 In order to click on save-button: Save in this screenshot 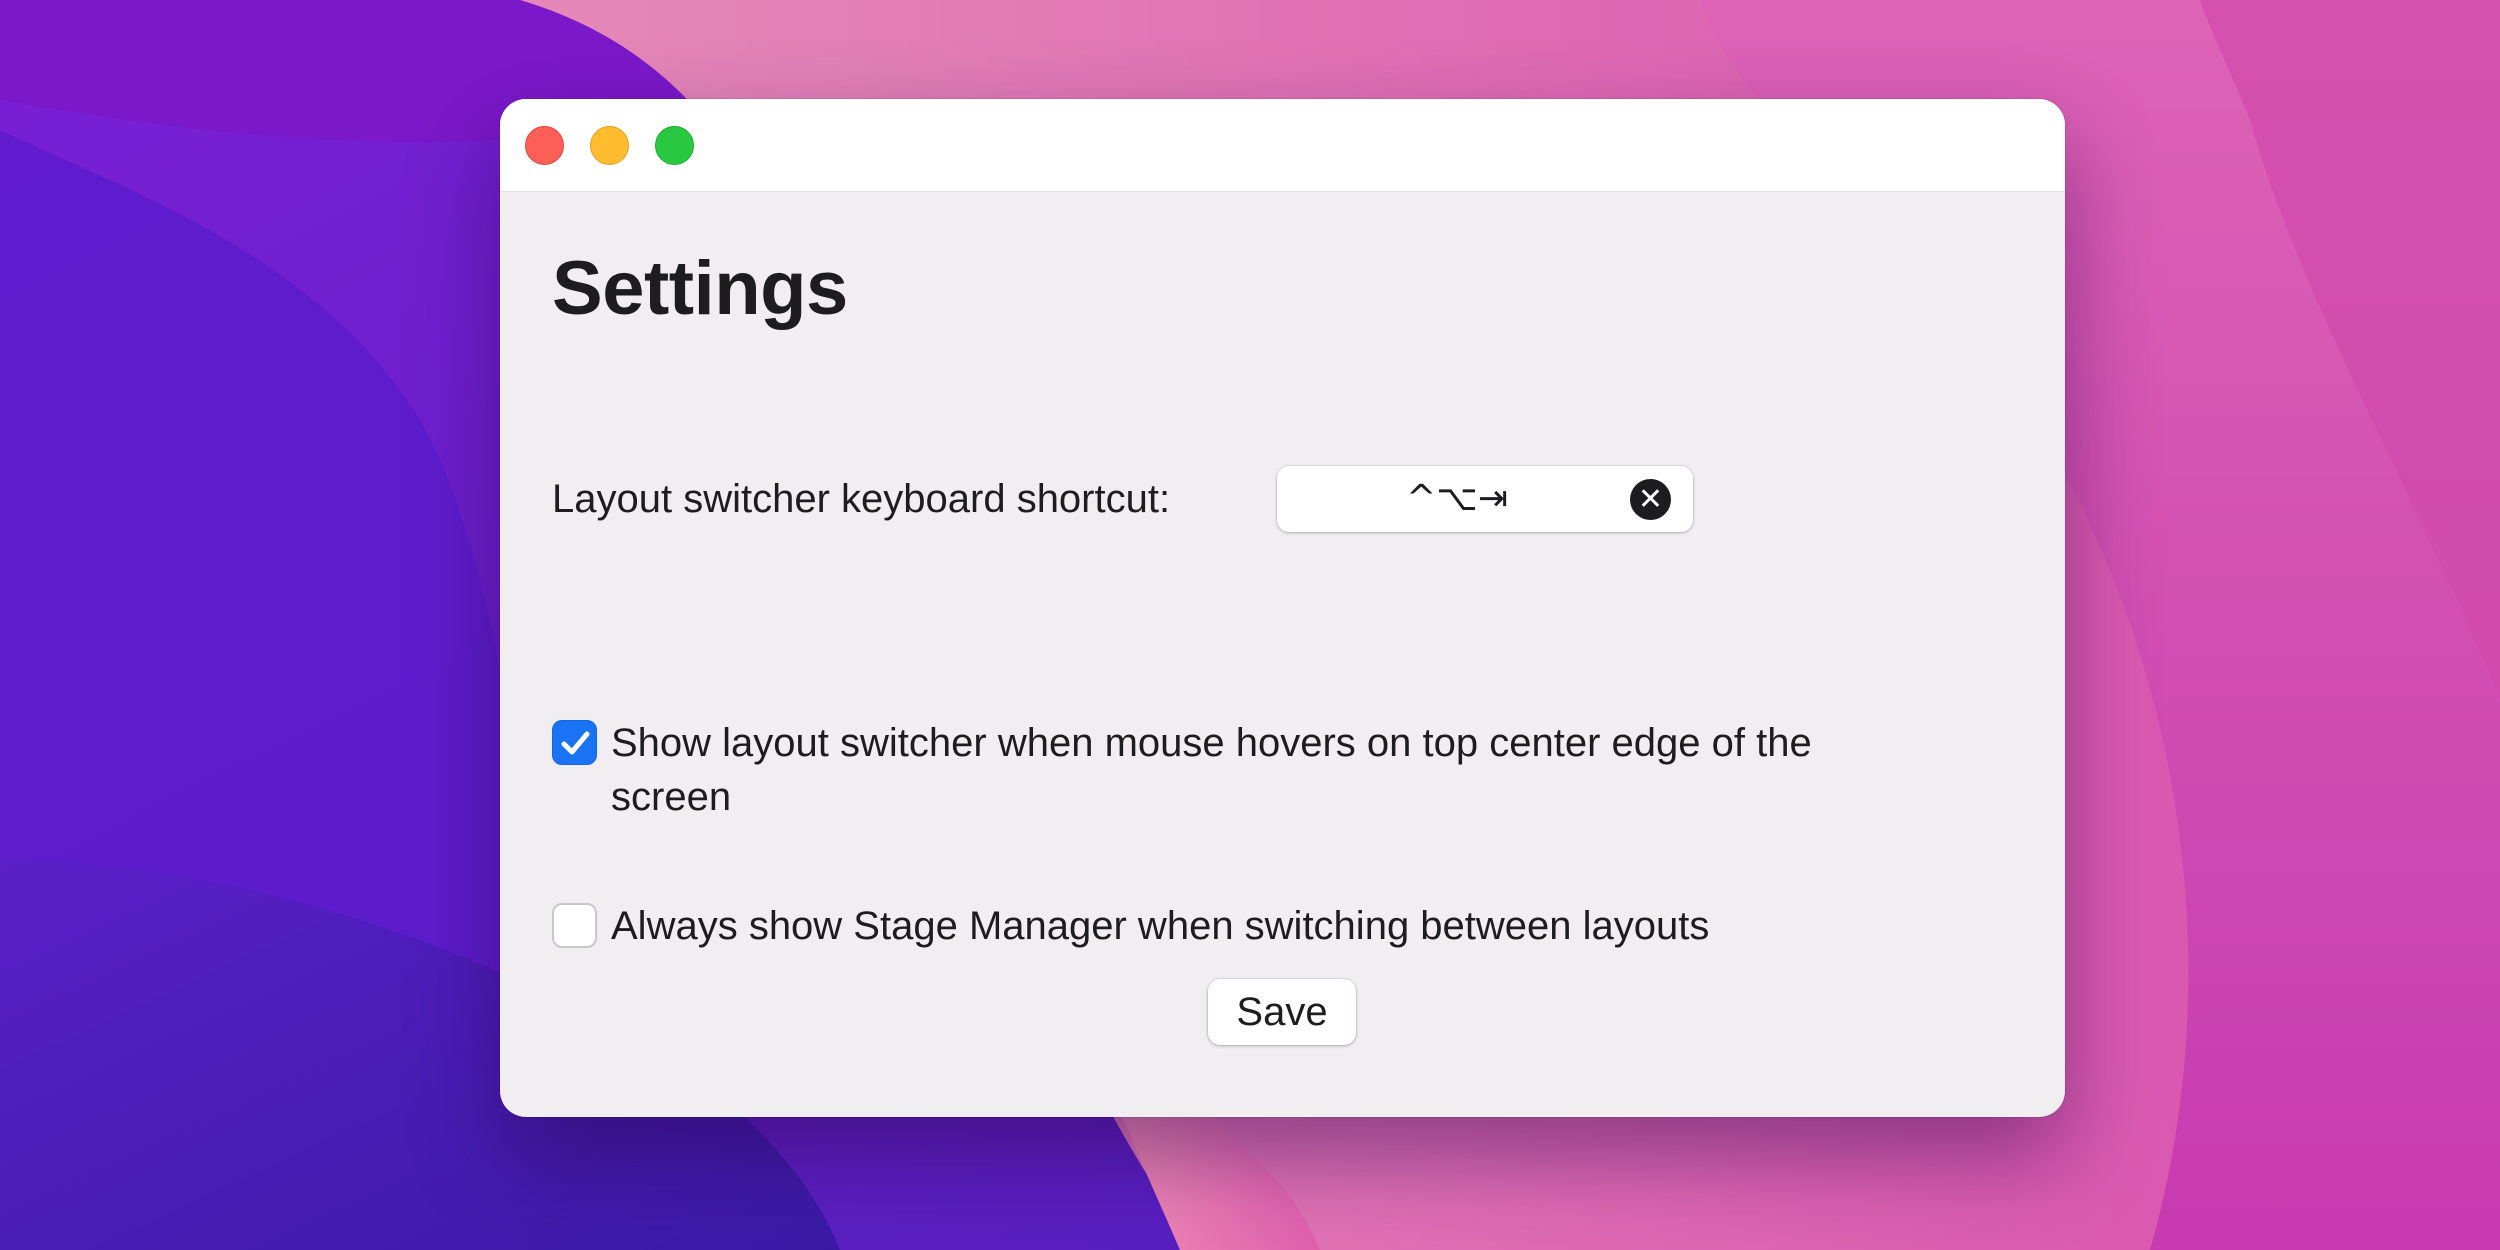, I will do `click(1282, 1012)`.